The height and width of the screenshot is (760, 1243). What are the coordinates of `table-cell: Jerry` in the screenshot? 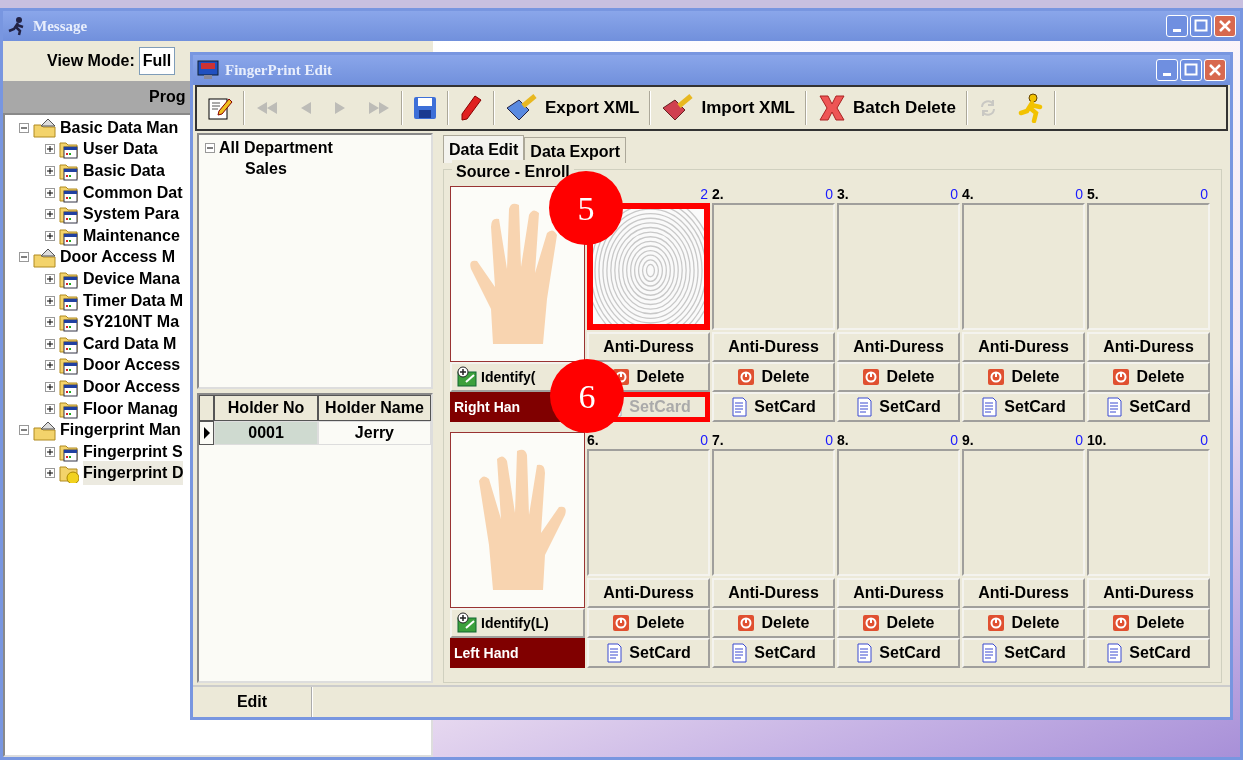 It's located at (374, 433).